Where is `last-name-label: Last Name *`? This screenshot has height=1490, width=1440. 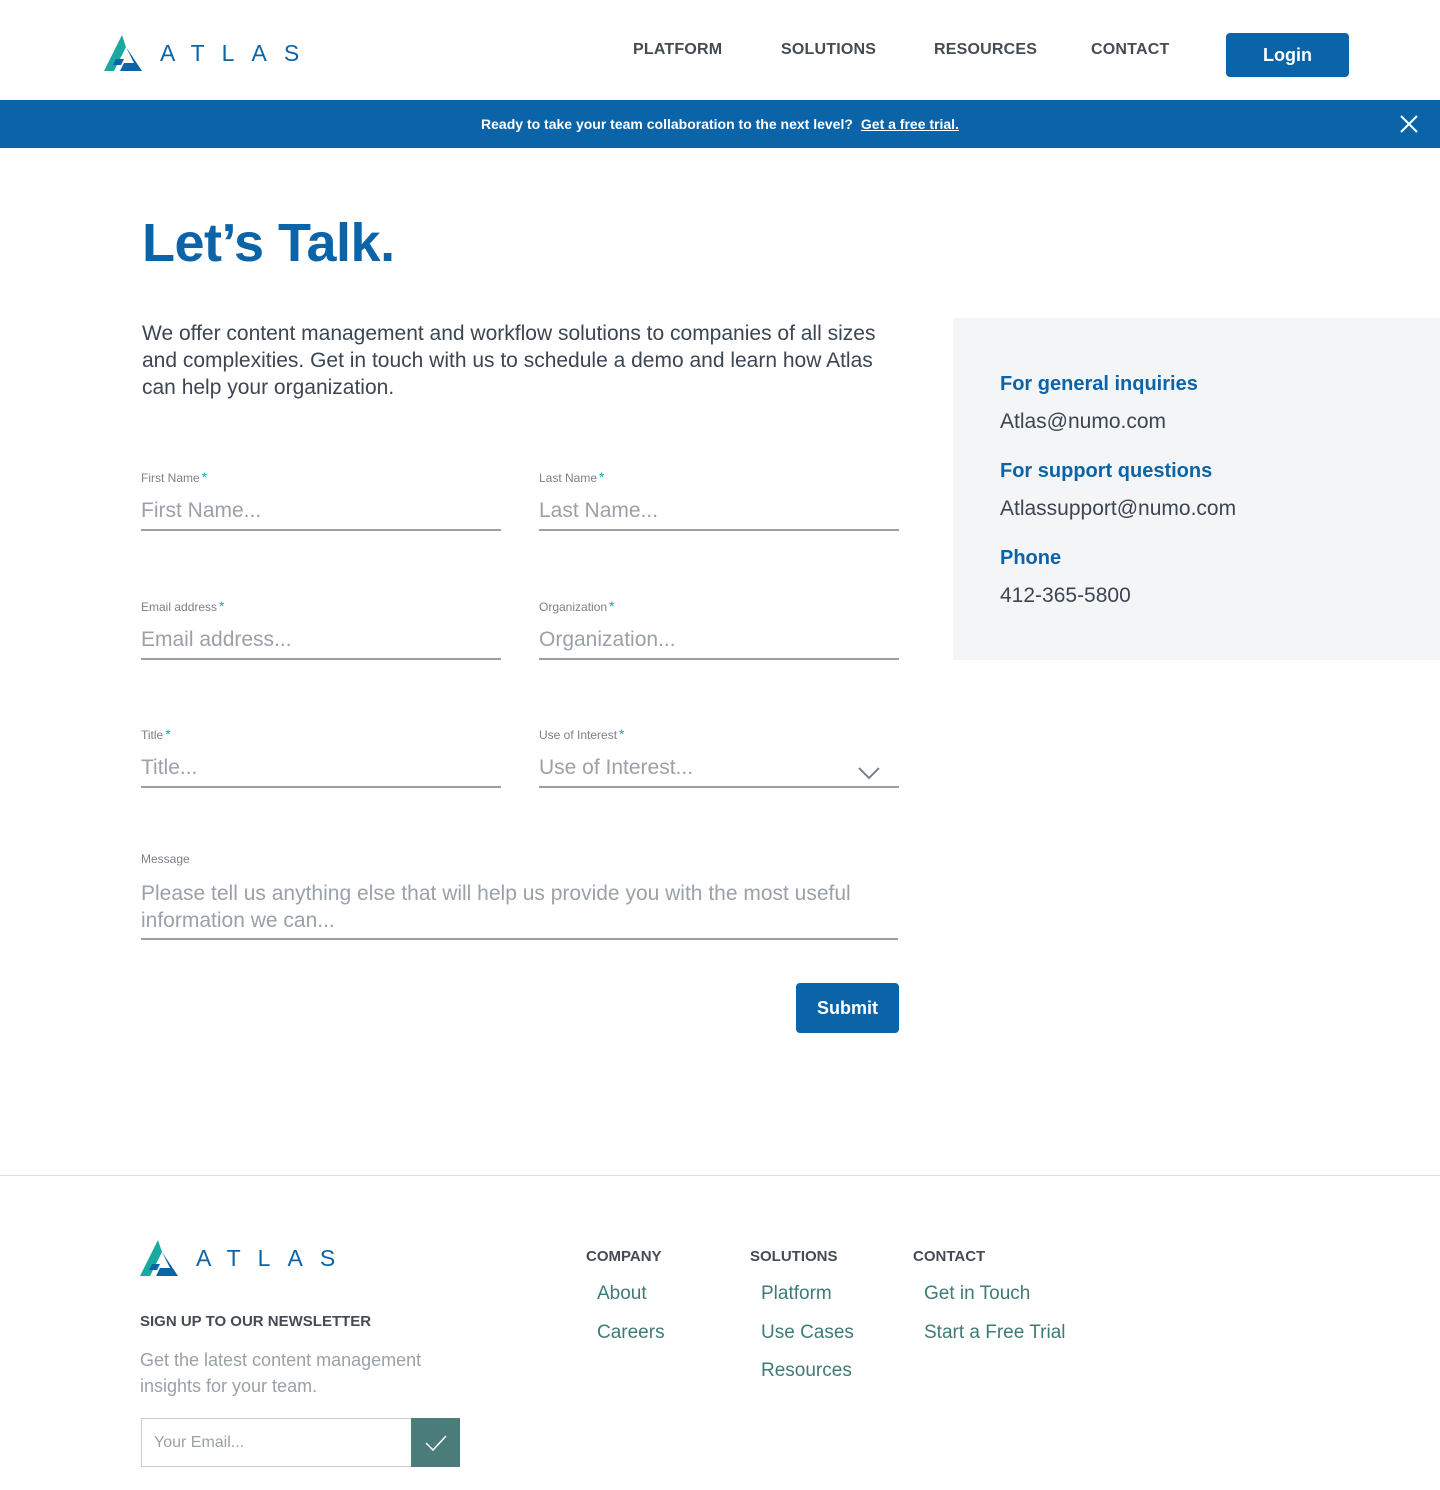 last-name-label: Last Name * is located at coordinates (572, 477).